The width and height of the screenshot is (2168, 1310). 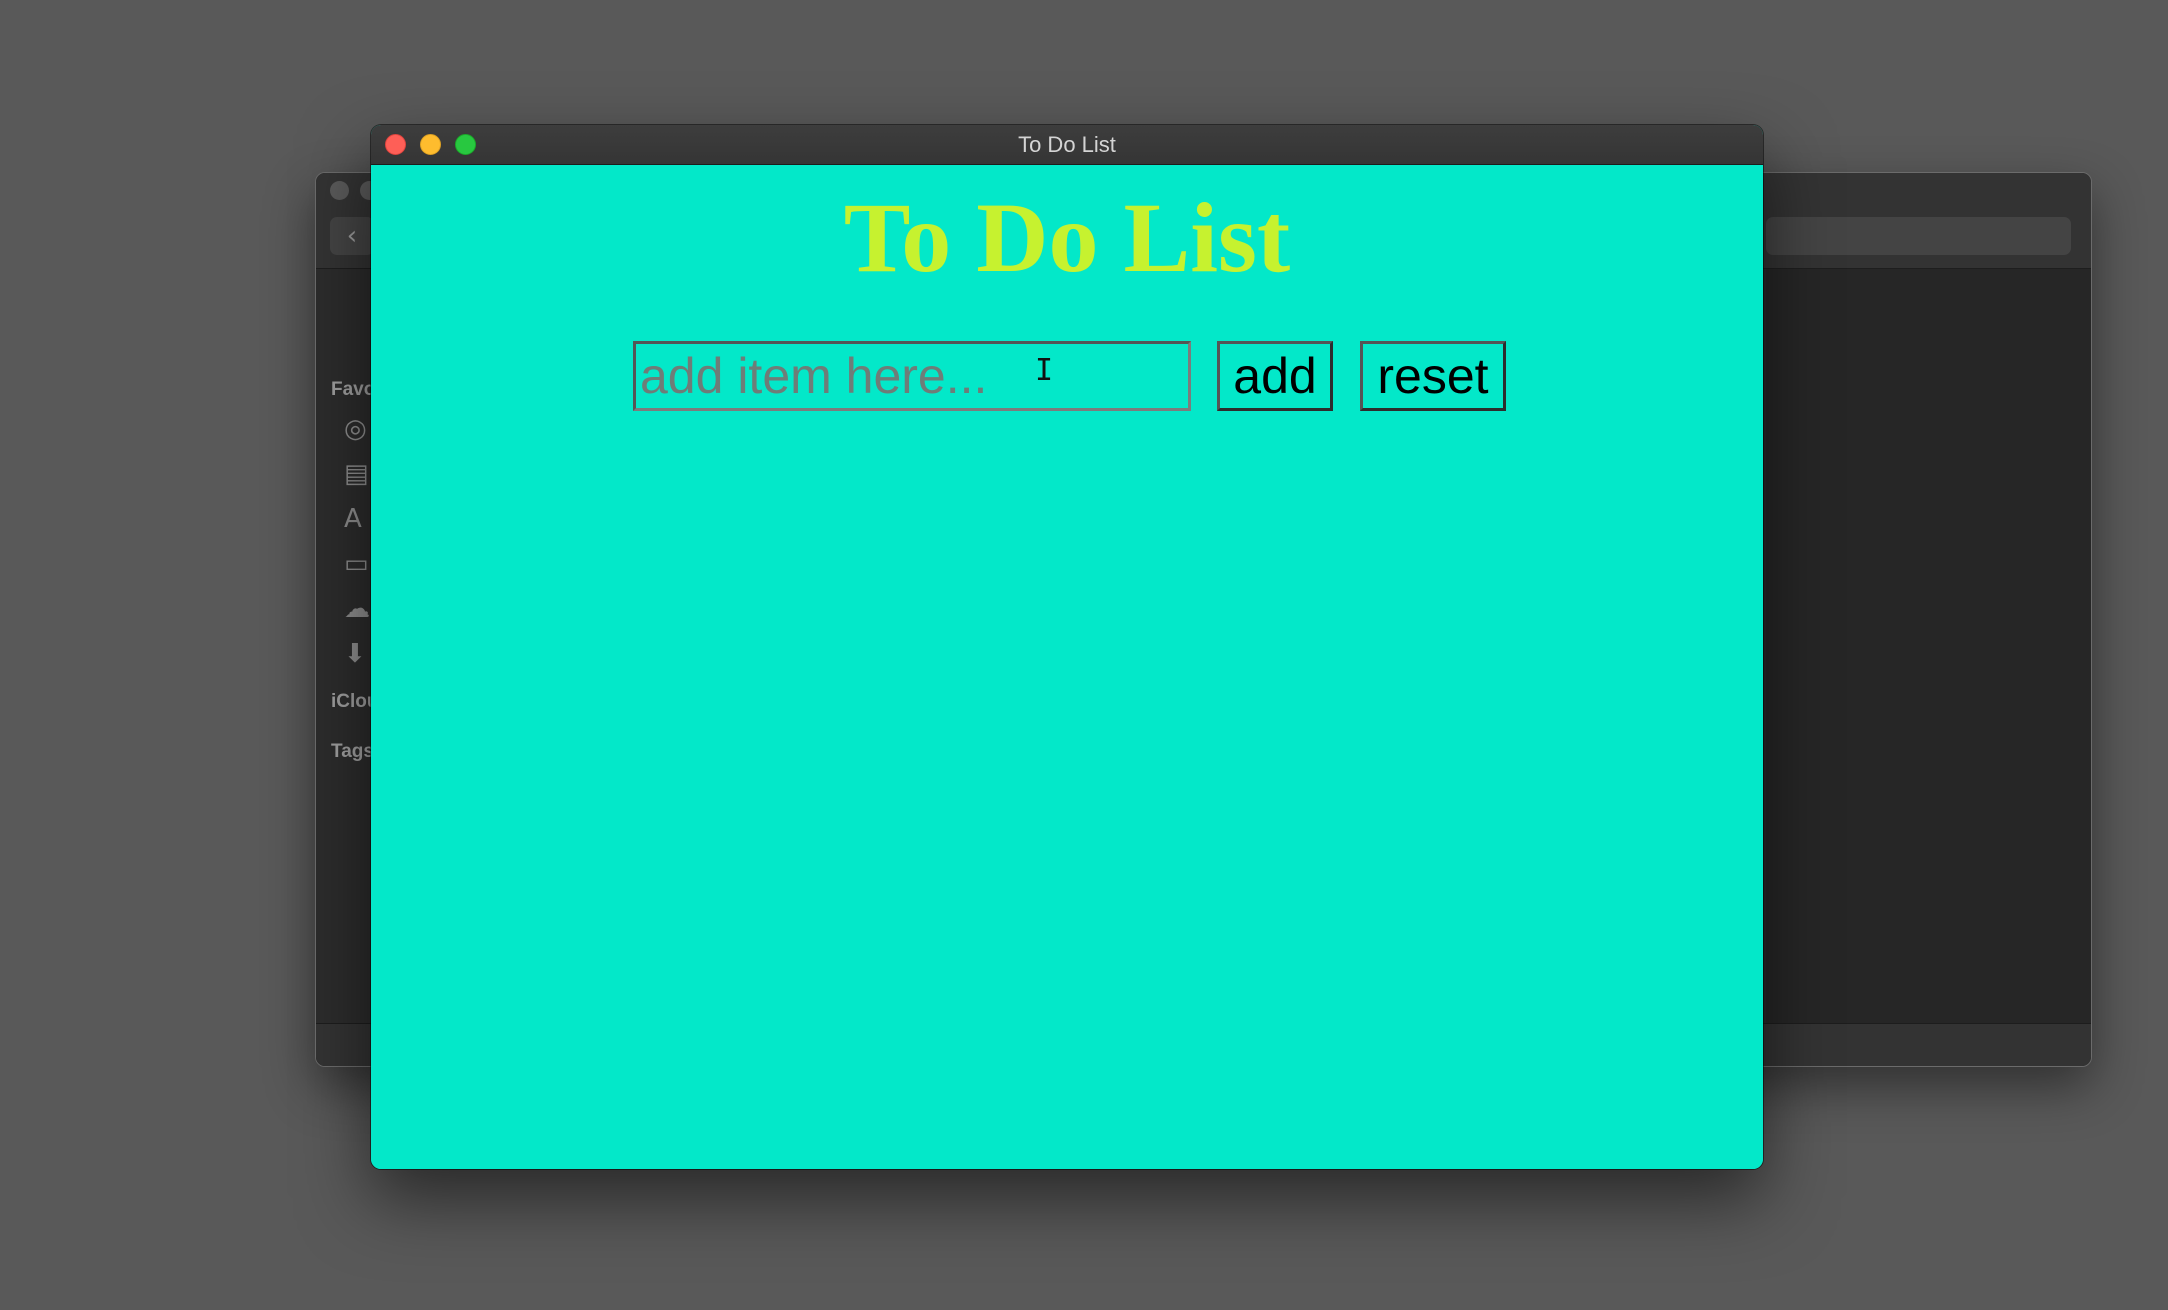 What do you see at coordinates (359, 564) in the screenshot?
I see `desktop-icon: ▭` at bounding box center [359, 564].